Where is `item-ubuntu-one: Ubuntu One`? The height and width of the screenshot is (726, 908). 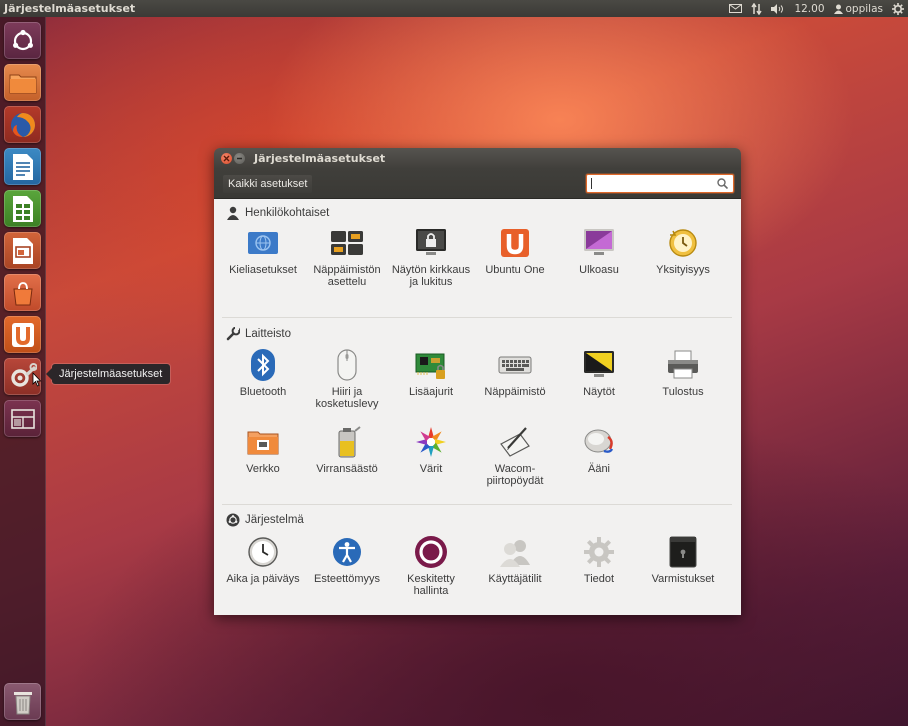
item-ubuntu-one: Ubuntu One is located at coordinates (515, 251).